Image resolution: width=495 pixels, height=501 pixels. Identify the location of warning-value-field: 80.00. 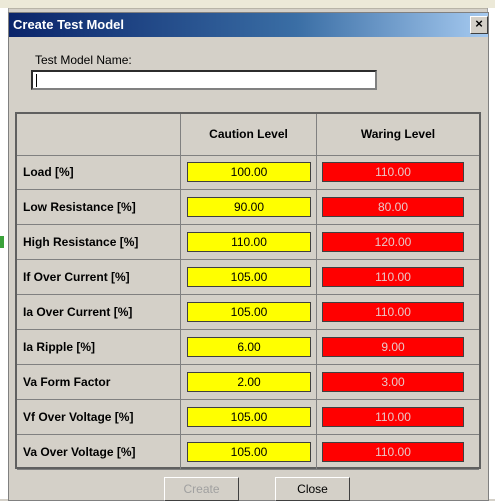
(393, 207).